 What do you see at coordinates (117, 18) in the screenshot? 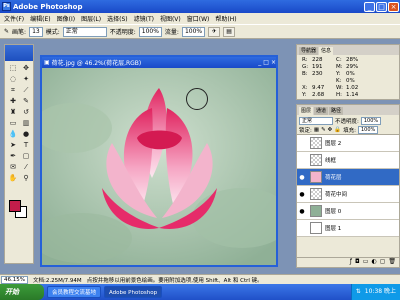
I see `menu-select: 选择(S)` at bounding box center [117, 18].